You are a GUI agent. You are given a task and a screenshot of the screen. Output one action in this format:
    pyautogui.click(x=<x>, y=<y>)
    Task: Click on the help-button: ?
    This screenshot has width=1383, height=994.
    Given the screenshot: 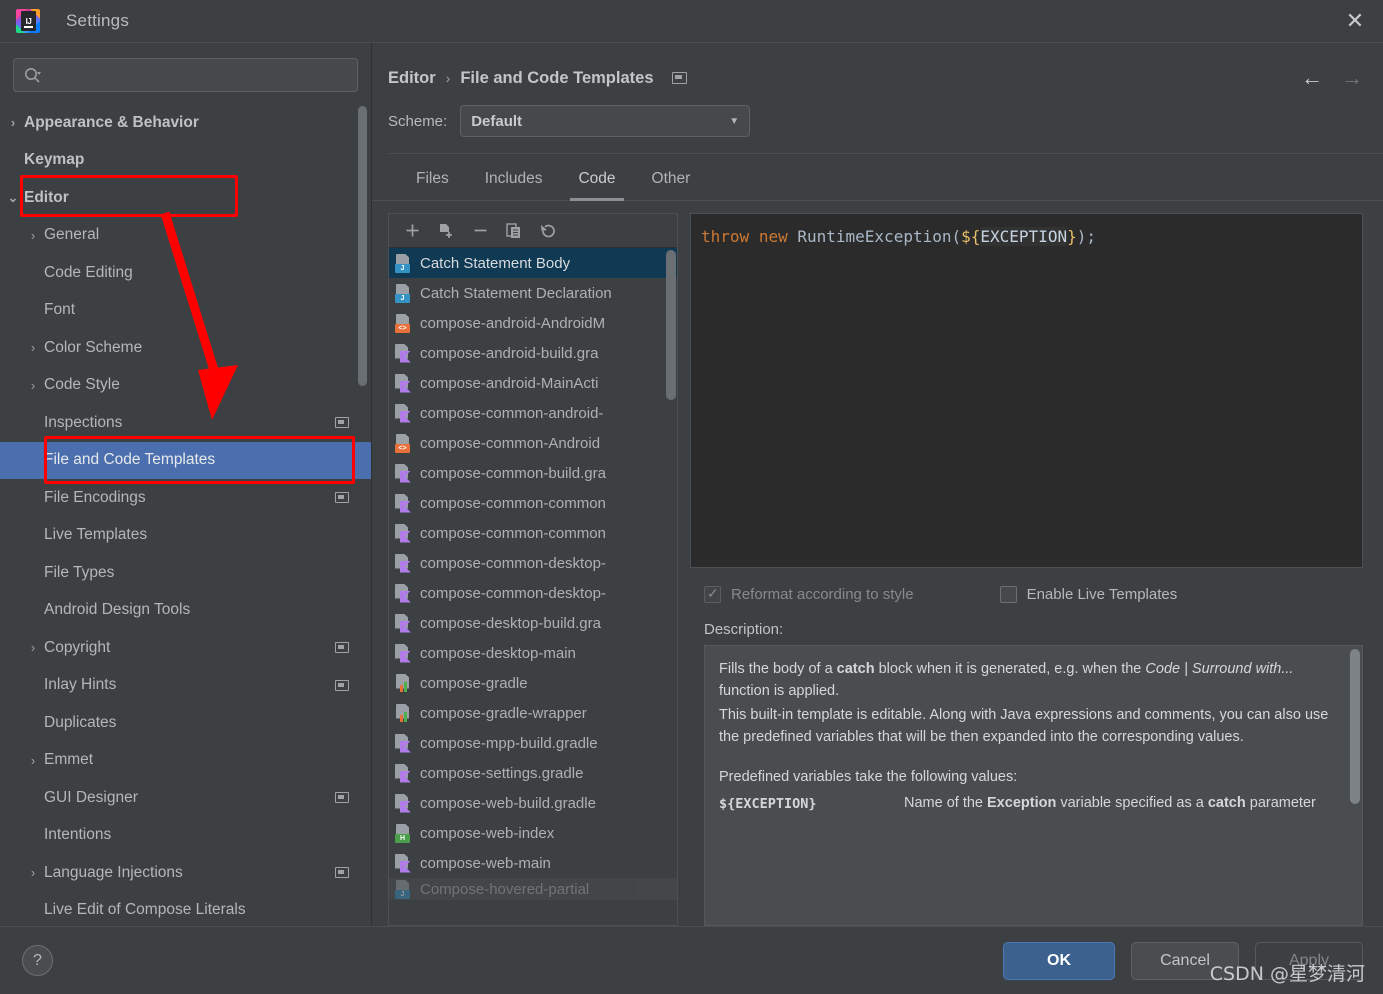 What is the action you would take?
    pyautogui.click(x=37, y=960)
    